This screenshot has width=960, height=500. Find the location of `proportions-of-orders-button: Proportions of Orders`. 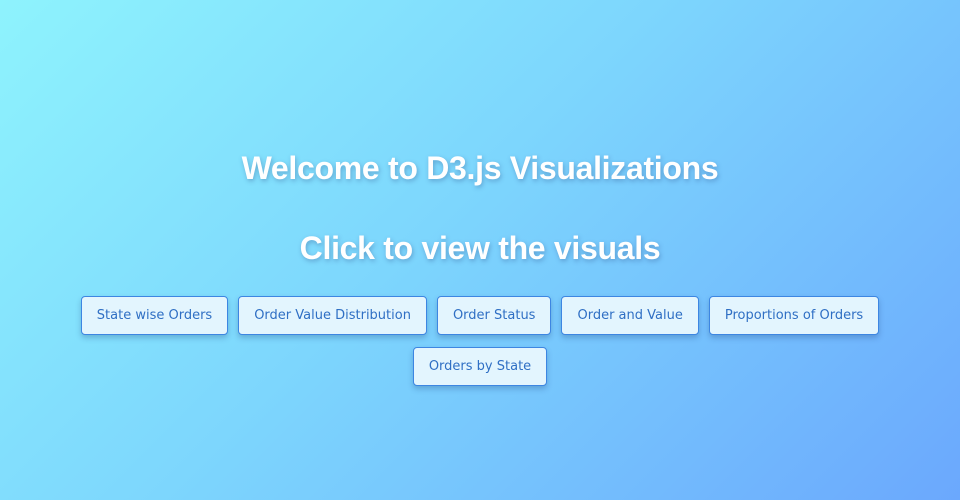

proportions-of-orders-button: Proportions of Orders is located at coordinates (794, 315).